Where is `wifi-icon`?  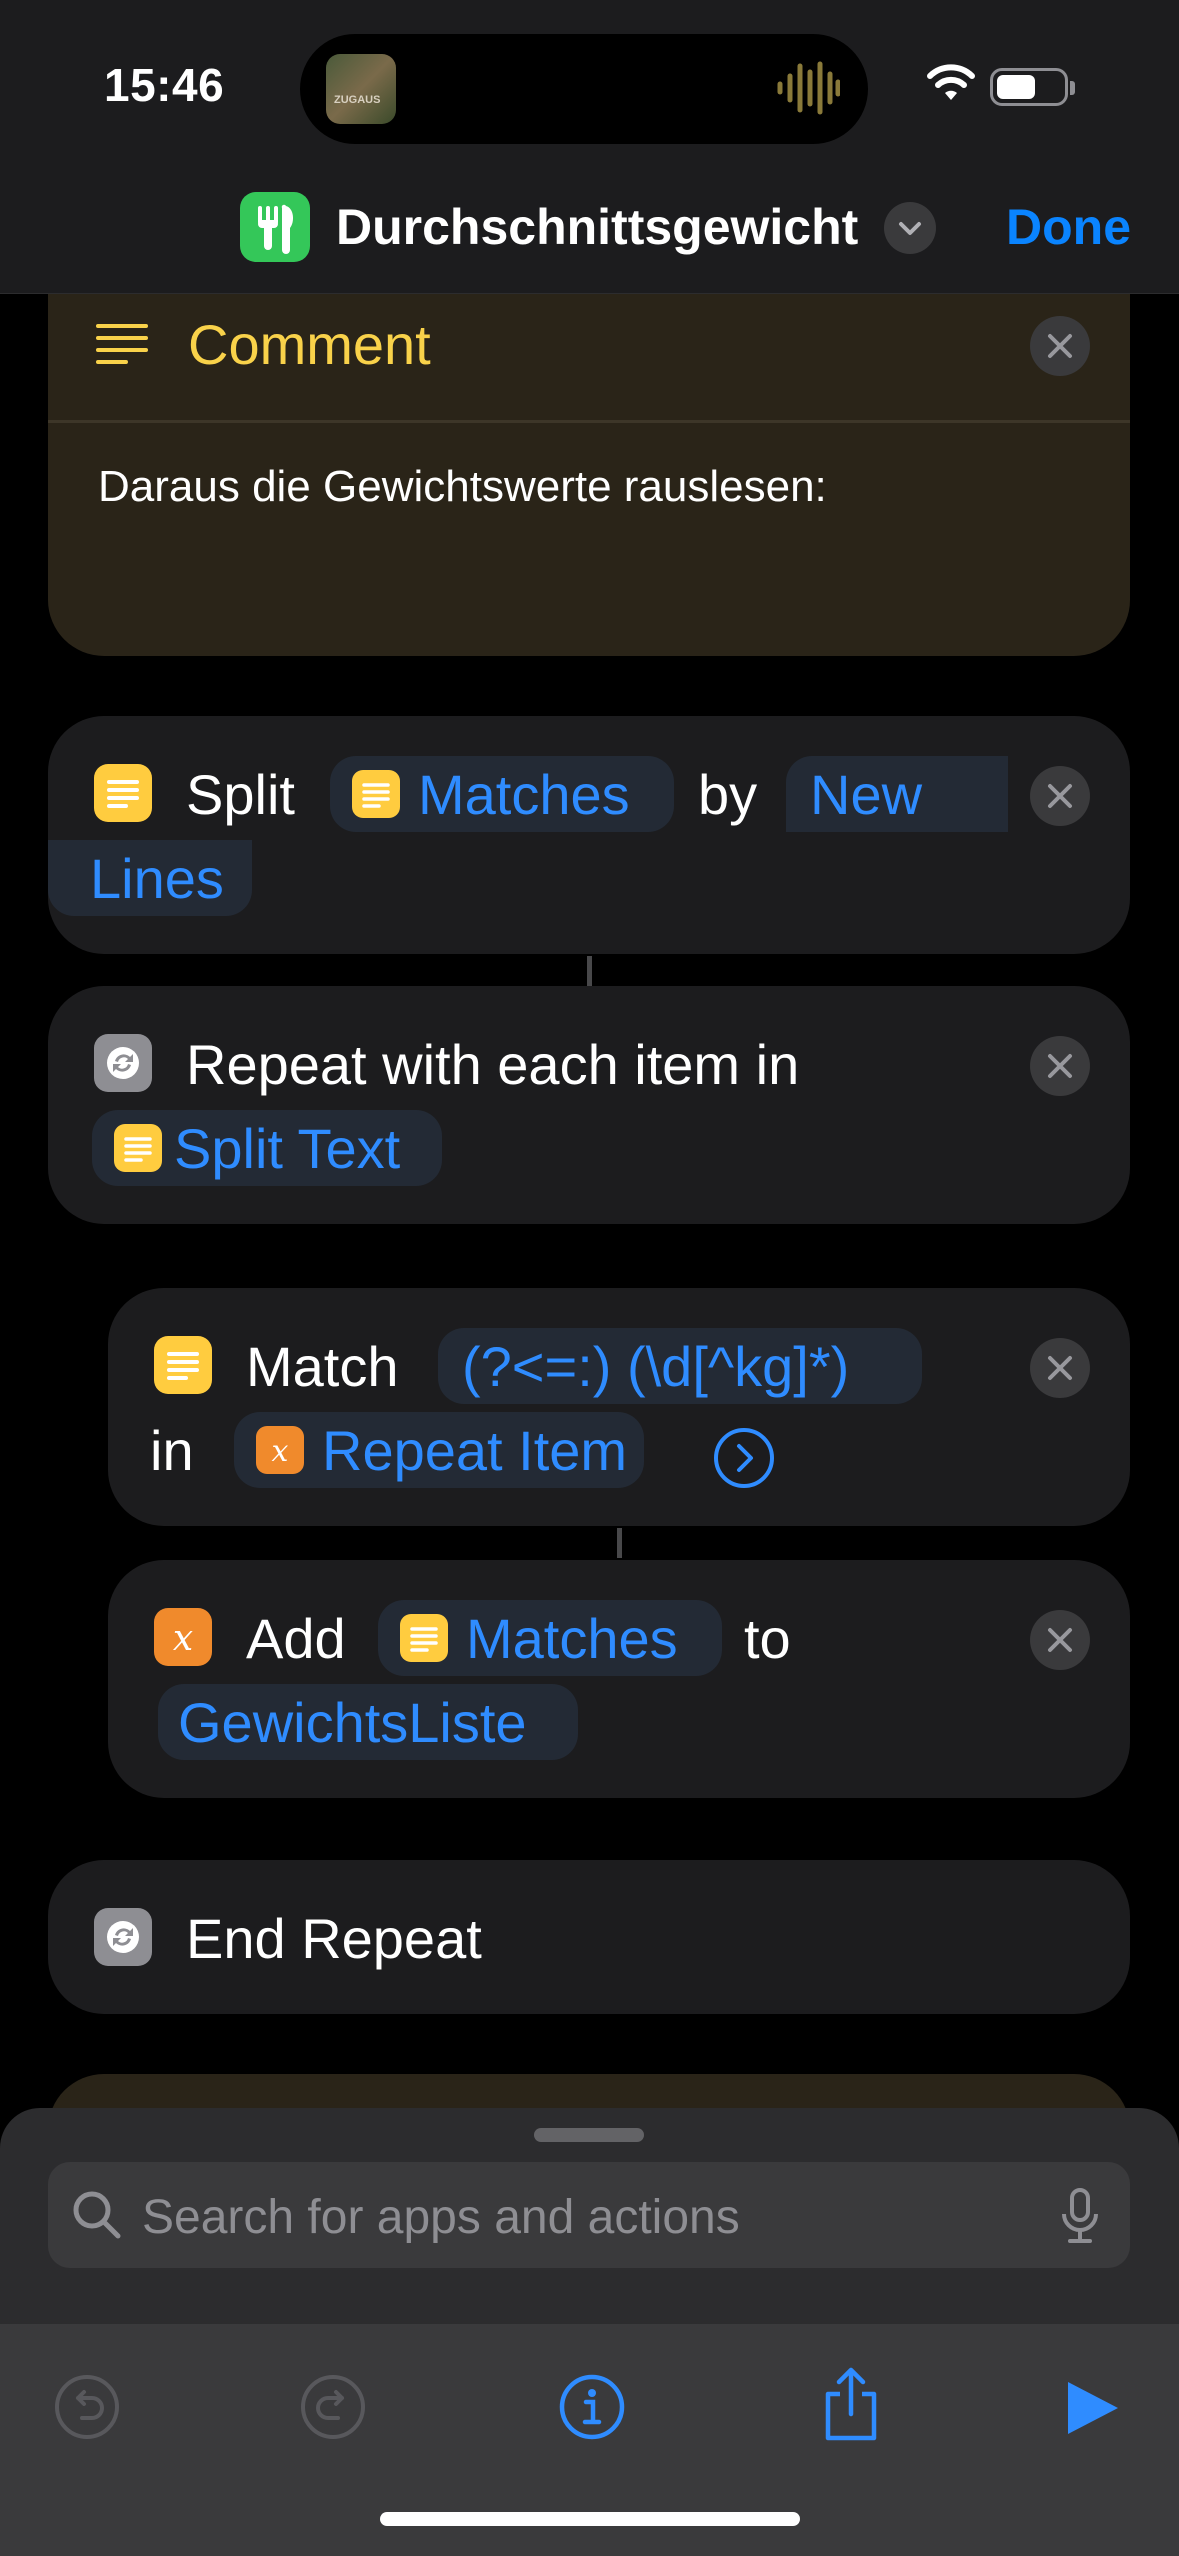 wifi-icon is located at coordinates (951, 82).